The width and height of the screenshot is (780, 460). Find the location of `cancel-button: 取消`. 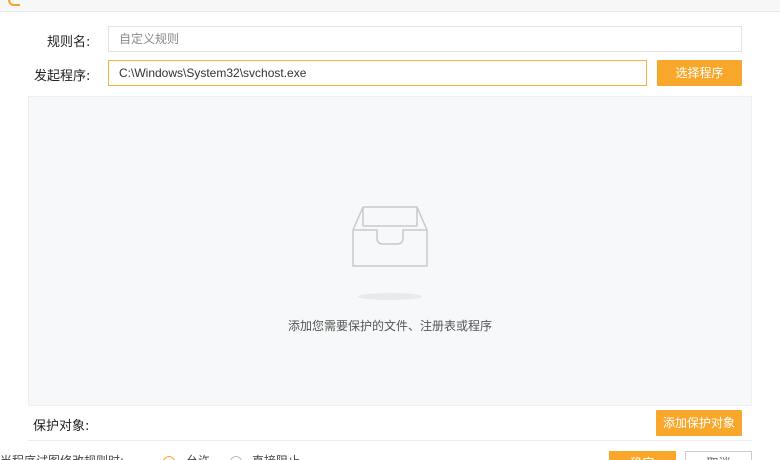

cancel-button: 取消 is located at coordinates (718, 455).